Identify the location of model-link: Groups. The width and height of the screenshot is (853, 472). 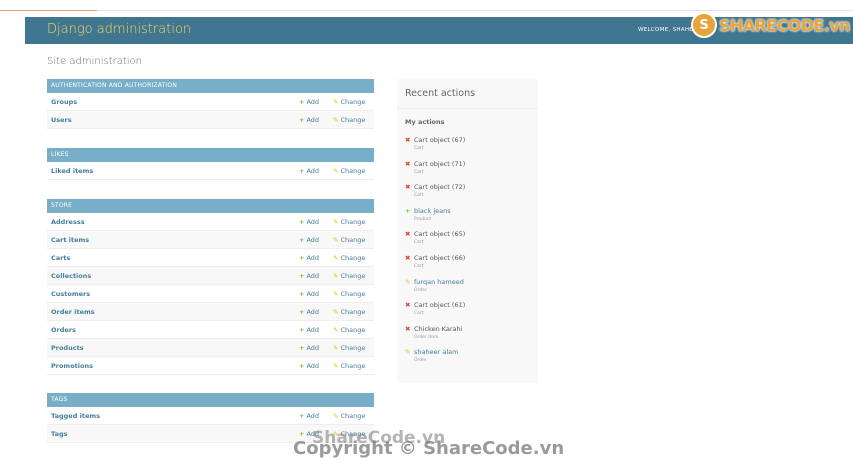
(64, 102).